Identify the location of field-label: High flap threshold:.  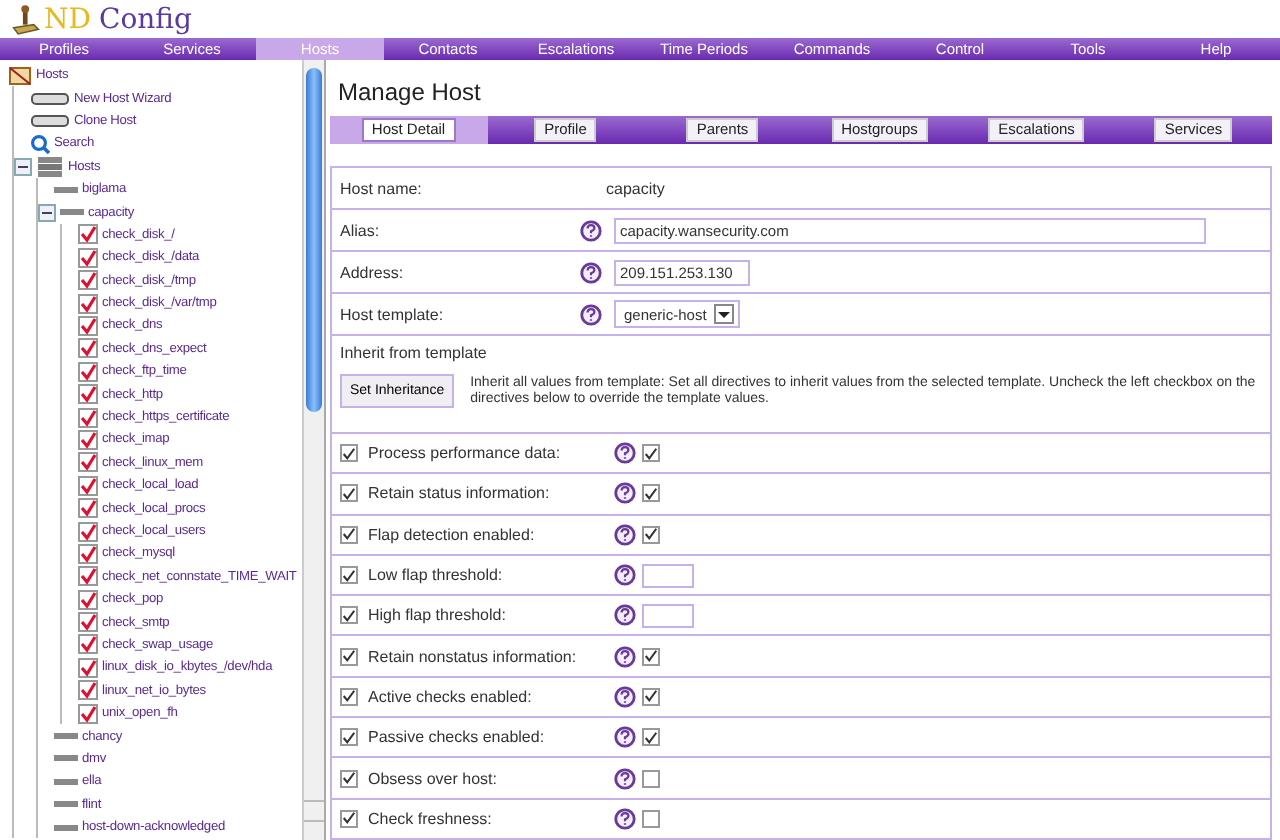
(437, 615).